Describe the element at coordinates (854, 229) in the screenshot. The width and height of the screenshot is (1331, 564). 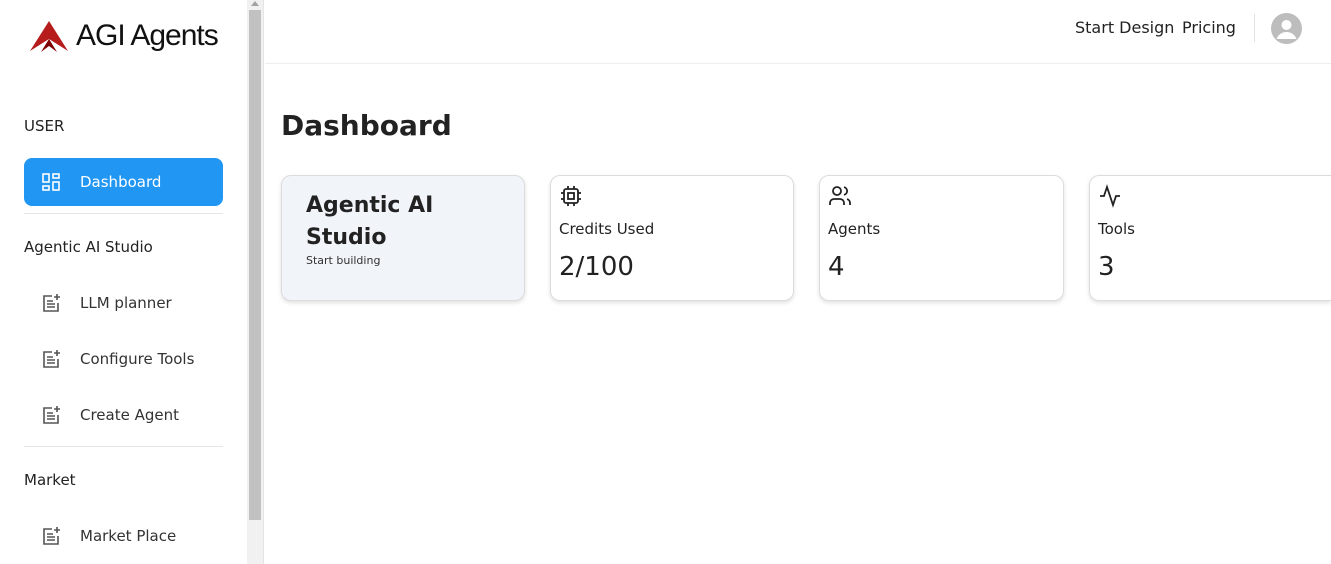
I see `stat-label: Agents` at that location.